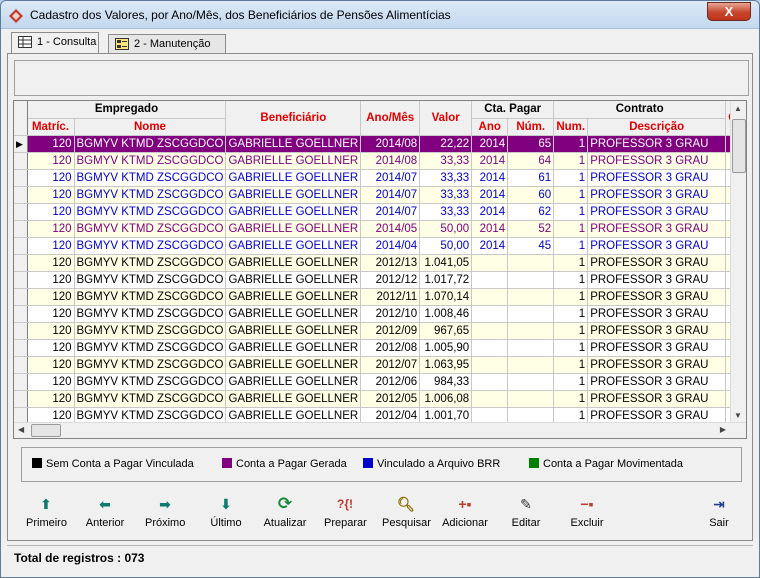 This screenshot has height=578, width=760. Describe the element at coordinates (587, 512) in the screenshot. I see `delete-button: −▪ Excluir` at that location.